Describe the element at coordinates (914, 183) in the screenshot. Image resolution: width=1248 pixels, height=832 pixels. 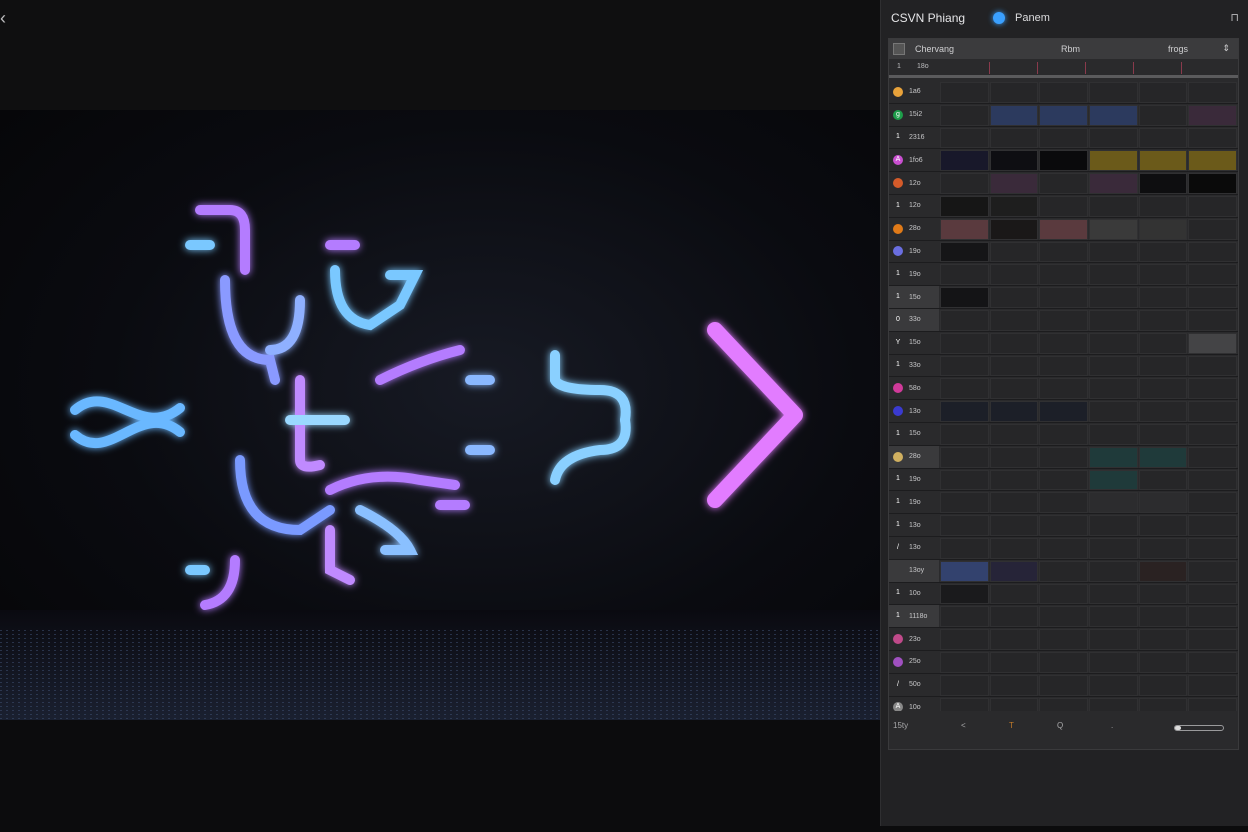
I see `row-header: 12o` at that location.